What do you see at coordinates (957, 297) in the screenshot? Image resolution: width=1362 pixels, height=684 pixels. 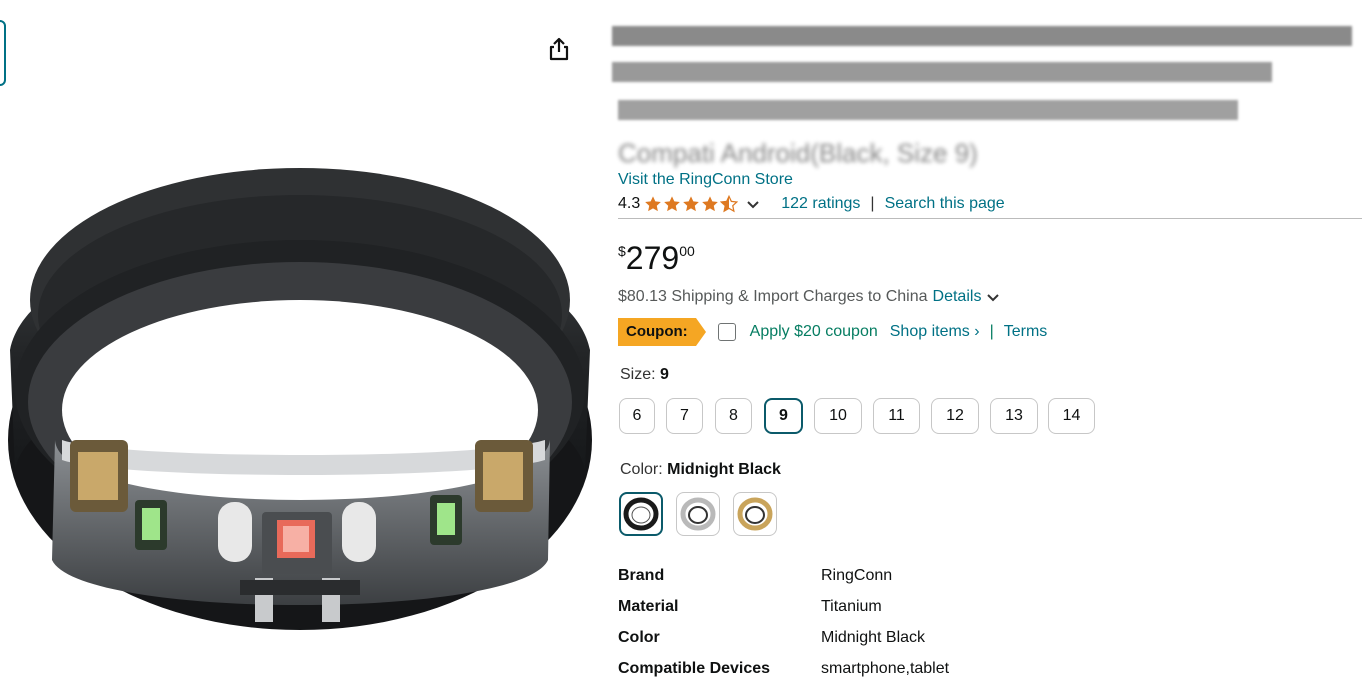 I see `shipping-details-link: Details` at bounding box center [957, 297].